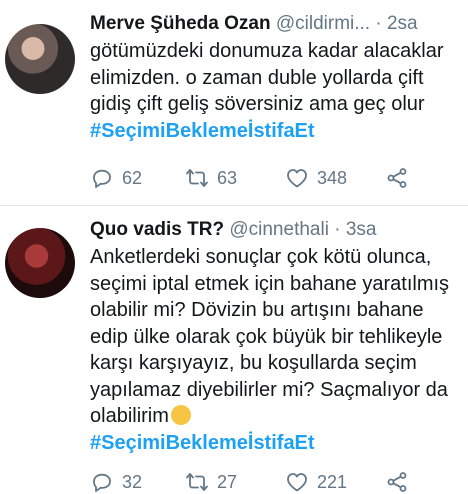 The image size is (468, 494). I want to click on display-name: Quo vadis TR?, so click(157, 229).